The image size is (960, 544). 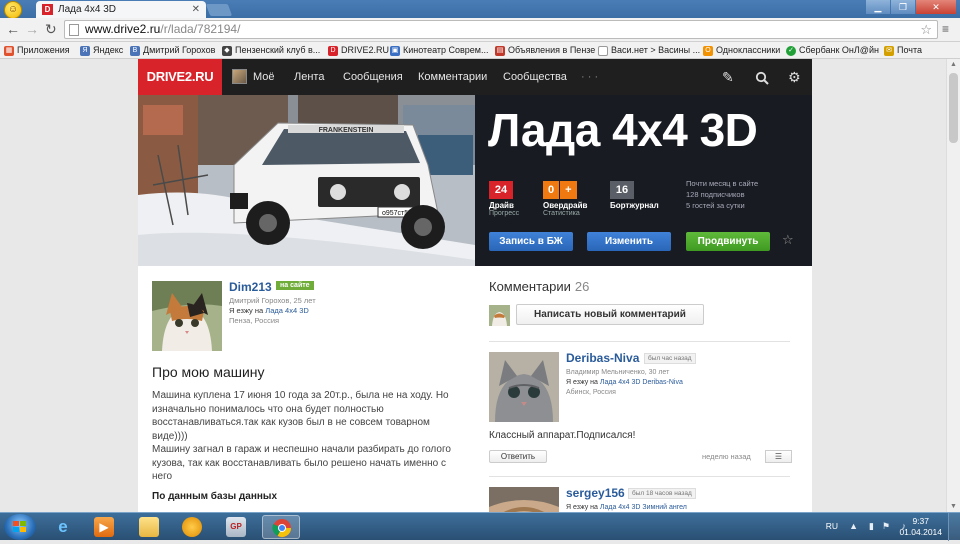 What do you see at coordinates (953, 285) in the screenshot?
I see `page-scrollbar: ▲ ▼` at bounding box center [953, 285].